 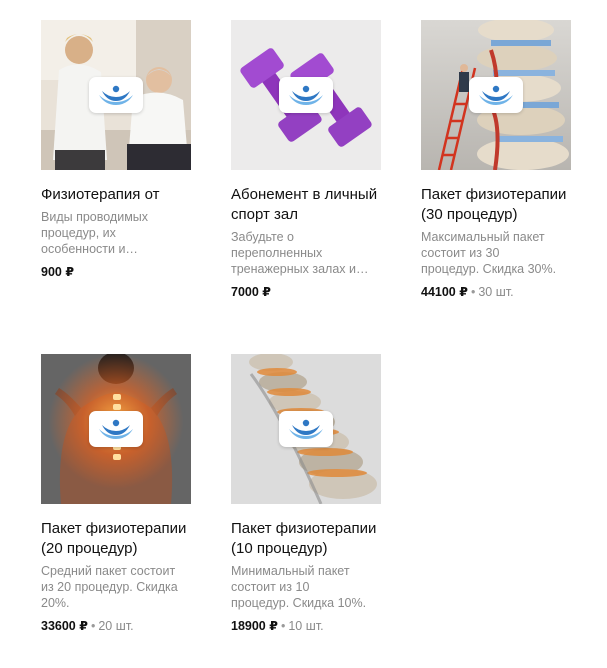 I want to click on price-row: 33600 ₽ • 20 шт., so click(x=117, y=626).